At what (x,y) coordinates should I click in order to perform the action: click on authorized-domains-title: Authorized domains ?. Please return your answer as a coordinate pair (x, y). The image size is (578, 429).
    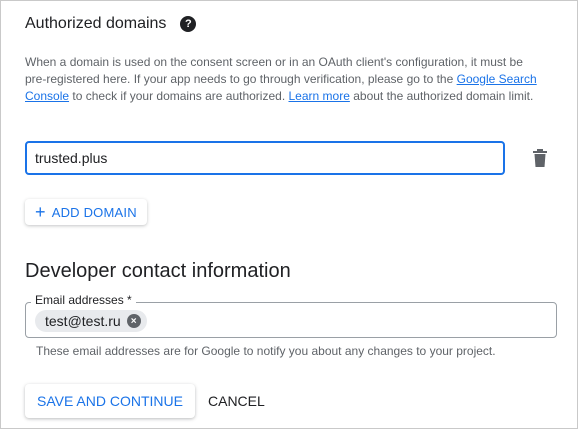
    Looking at the image, I should click on (111, 24).